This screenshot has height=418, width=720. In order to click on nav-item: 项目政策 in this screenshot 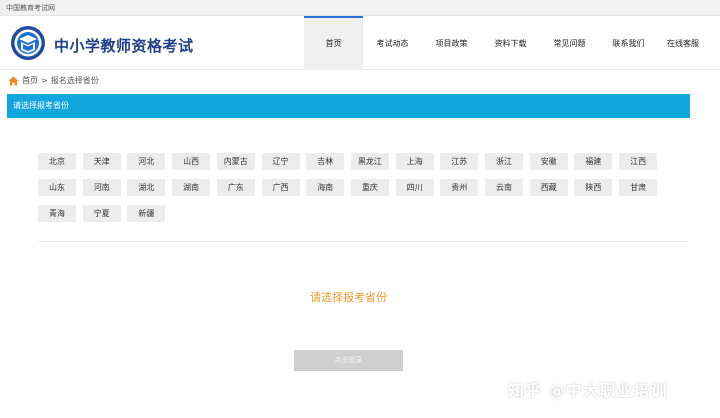, I will do `click(451, 43)`.